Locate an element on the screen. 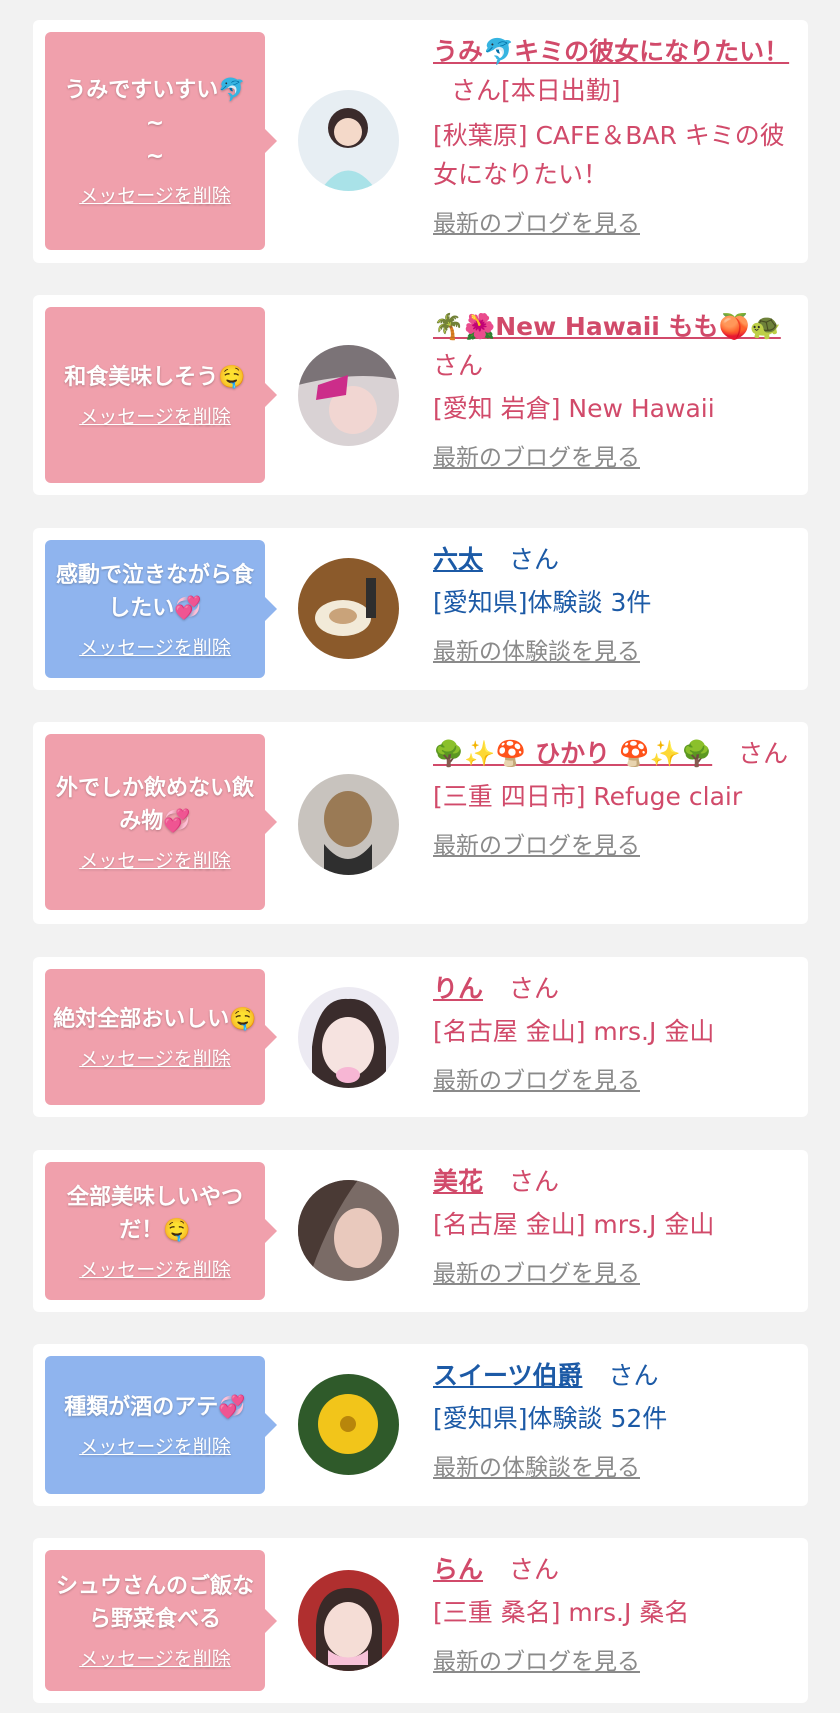 Image resolution: width=840 pixels, height=1713 pixels. profile-name-link: らん is located at coordinates (458, 1569).